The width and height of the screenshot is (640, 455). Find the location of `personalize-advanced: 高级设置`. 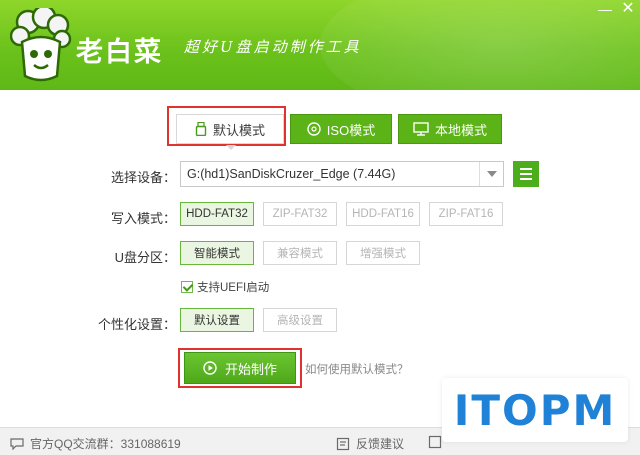

personalize-advanced: 高级设置 is located at coordinates (300, 320).